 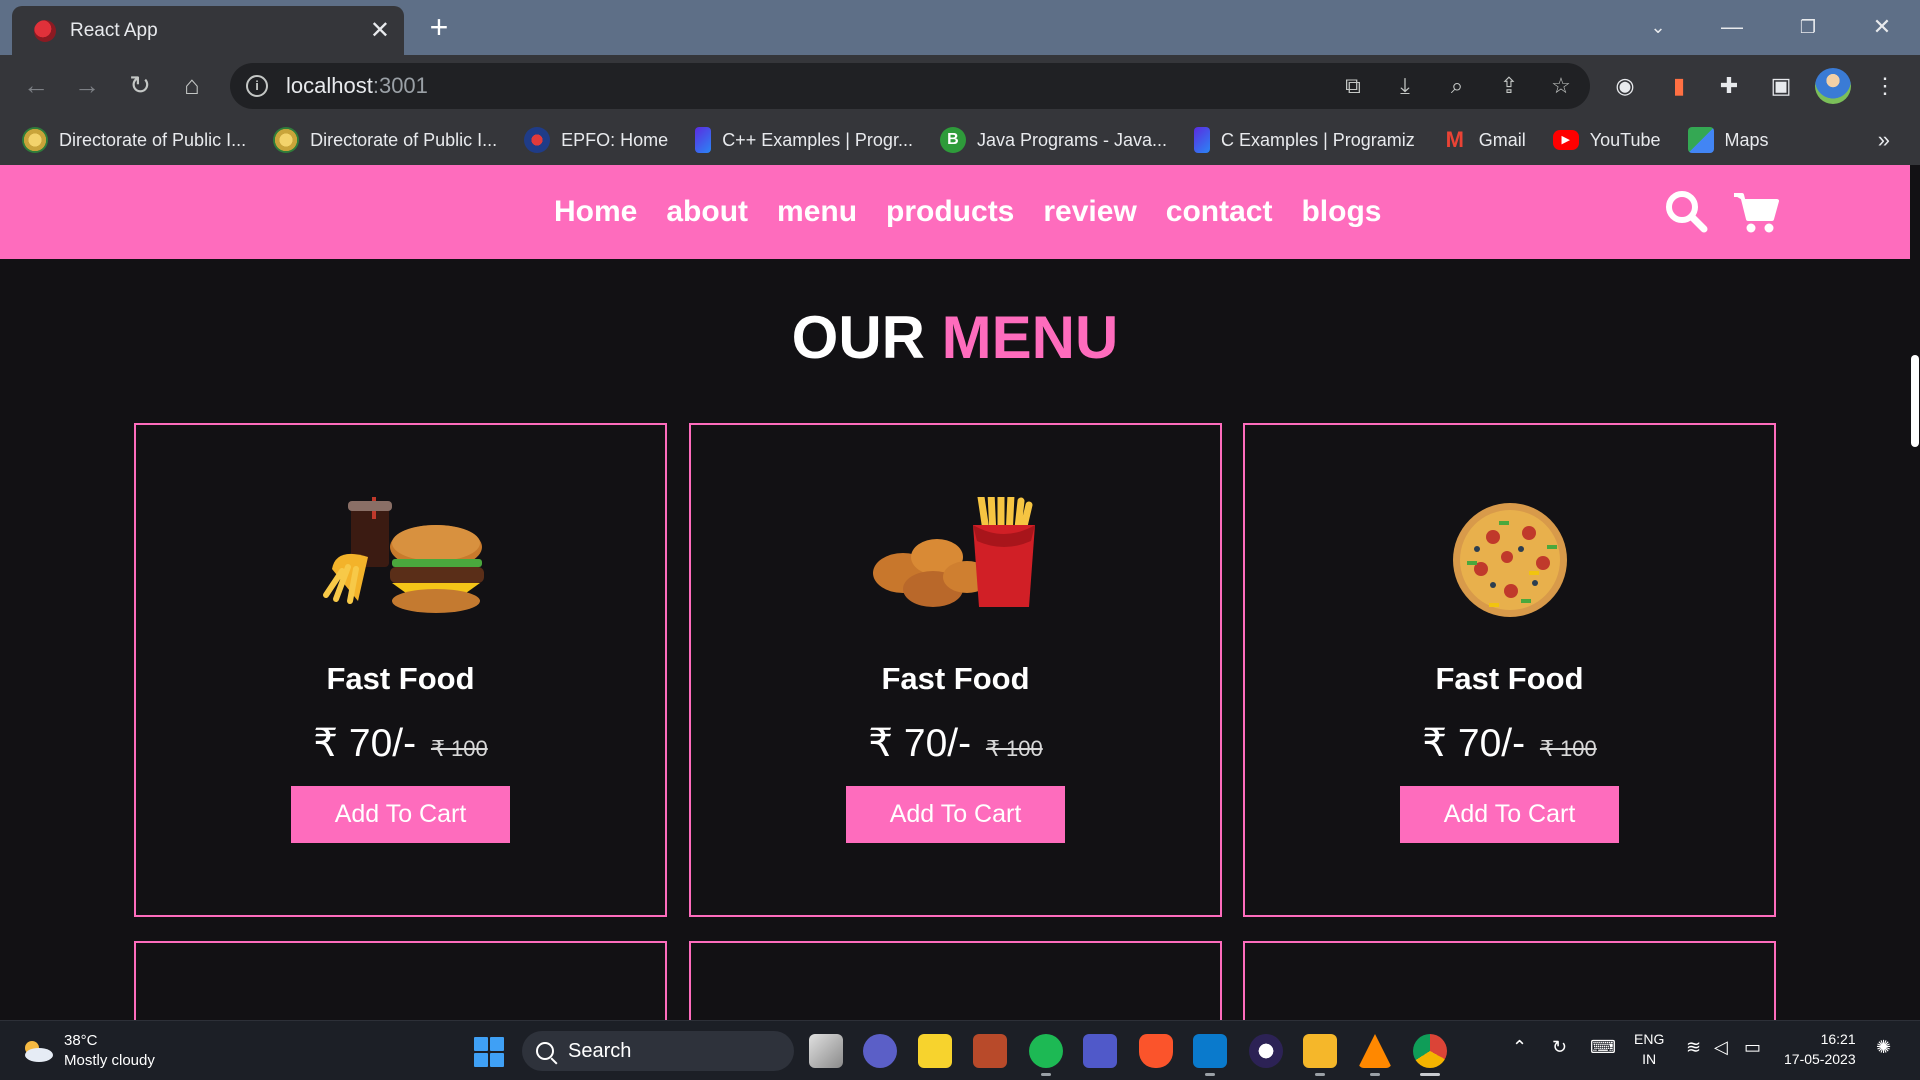 What do you see at coordinates (1484, 140) in the screenshot?
I see `bookmark-item: M Gmail` at bounding box center [1484, 140].